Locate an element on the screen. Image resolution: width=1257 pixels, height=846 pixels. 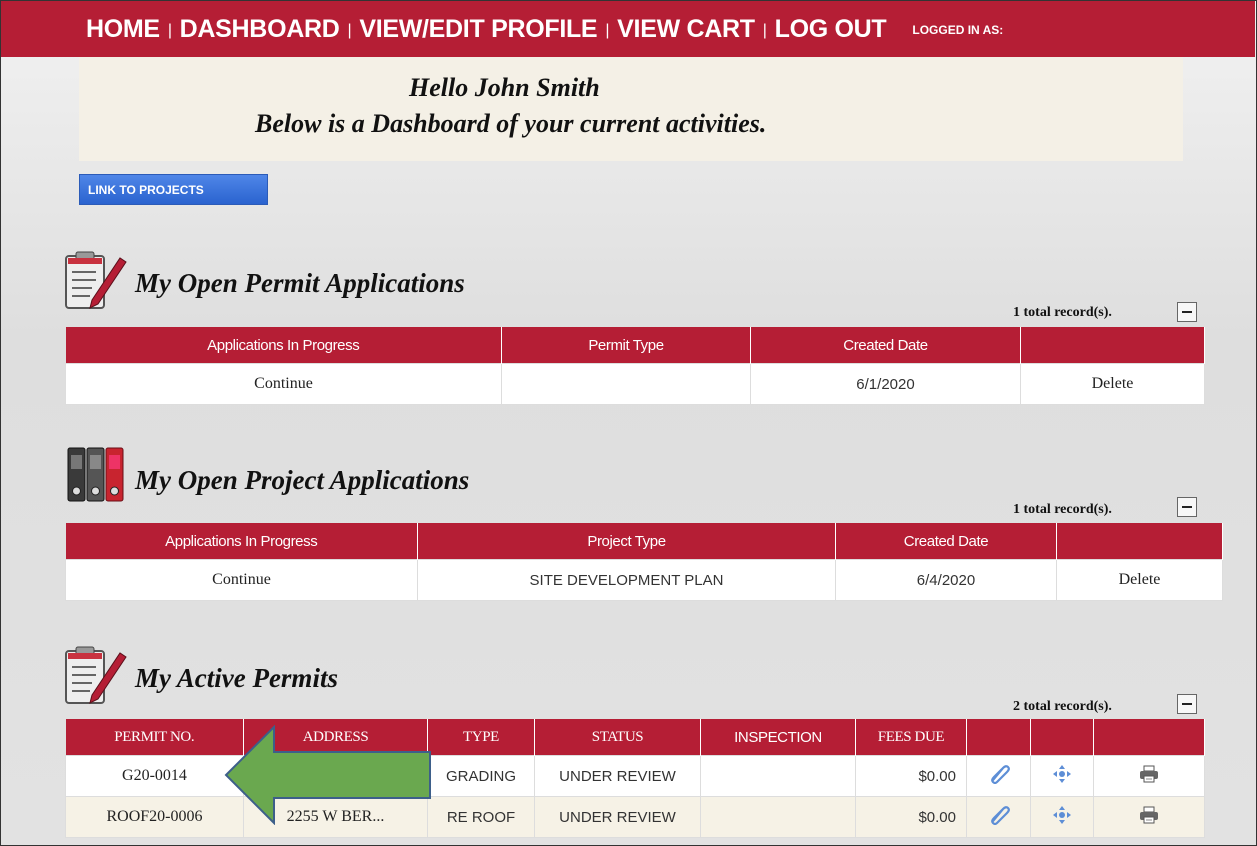
nav-dashboard: DASHBOARD is located at coordinates (260, 29).